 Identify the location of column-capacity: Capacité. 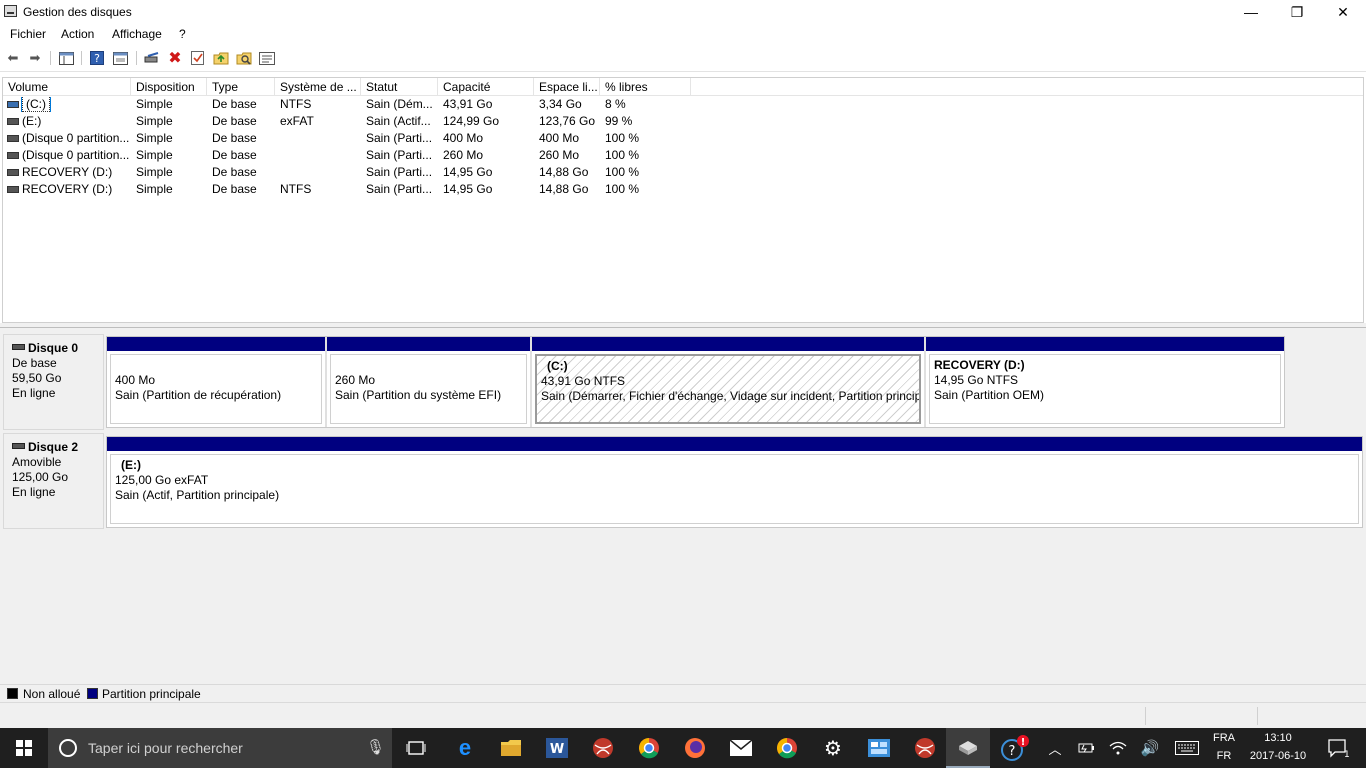
(486, 87).